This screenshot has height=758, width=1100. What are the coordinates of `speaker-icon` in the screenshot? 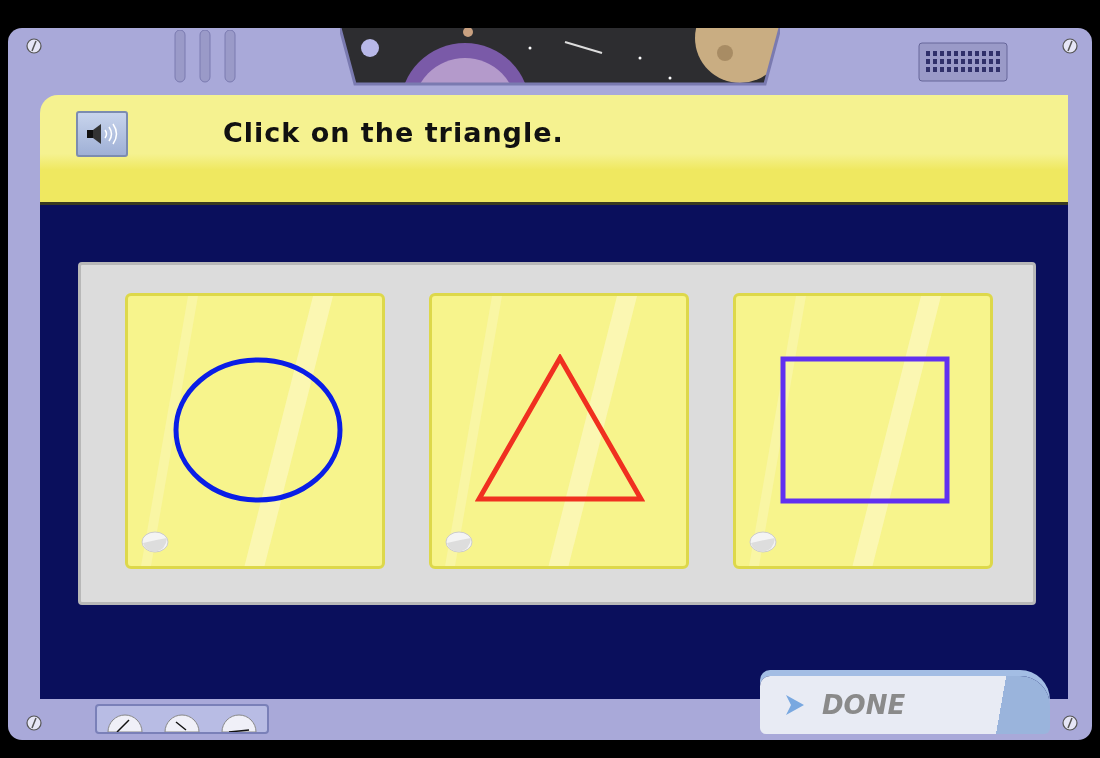 It's located at (102, 134).